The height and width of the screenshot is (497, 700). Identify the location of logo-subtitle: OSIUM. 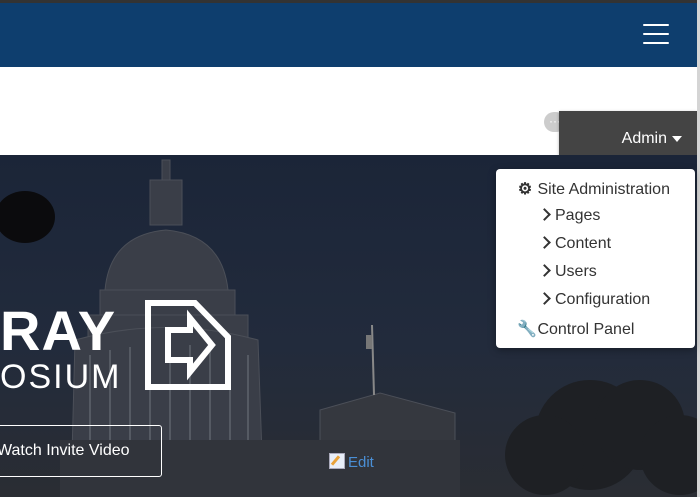
(61, 377).